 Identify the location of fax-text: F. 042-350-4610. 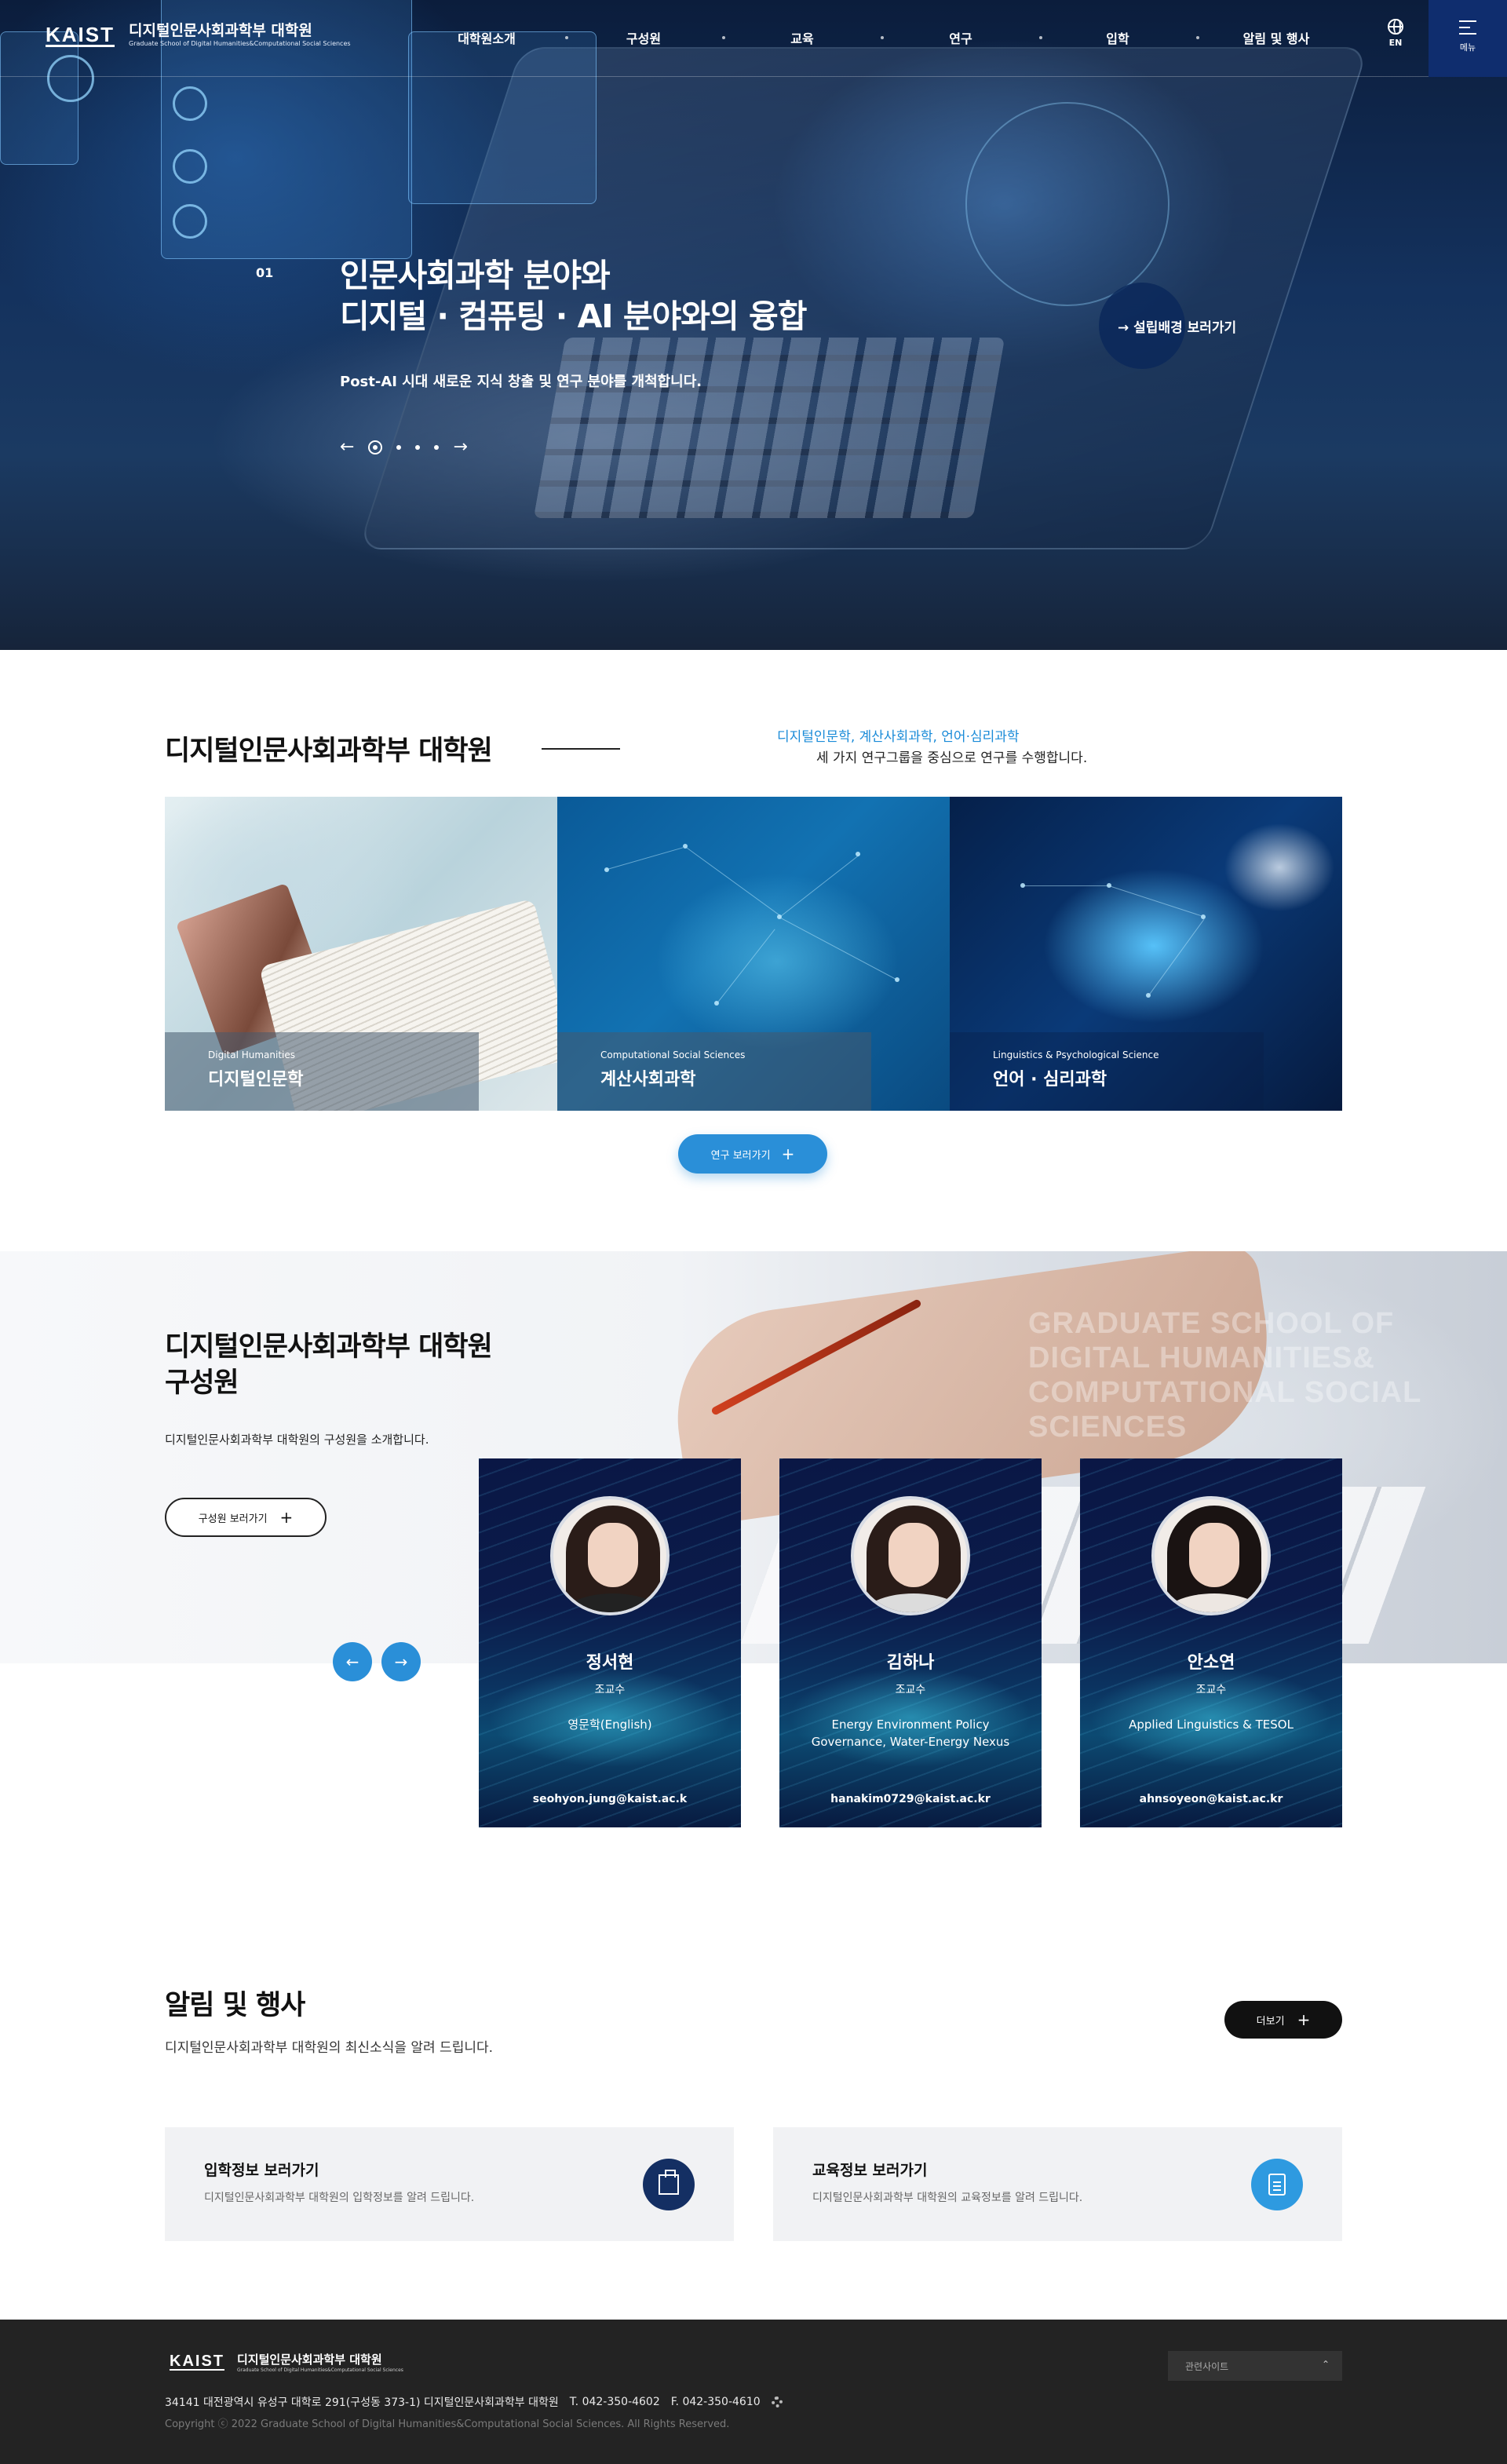
(716, 2402).